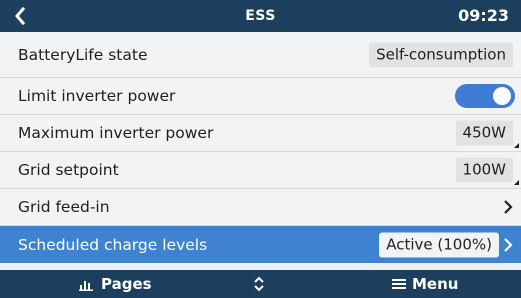  Describe the element at coordinates (435, 284) in the screenshot. I see `menu-label: Menu` at that location.